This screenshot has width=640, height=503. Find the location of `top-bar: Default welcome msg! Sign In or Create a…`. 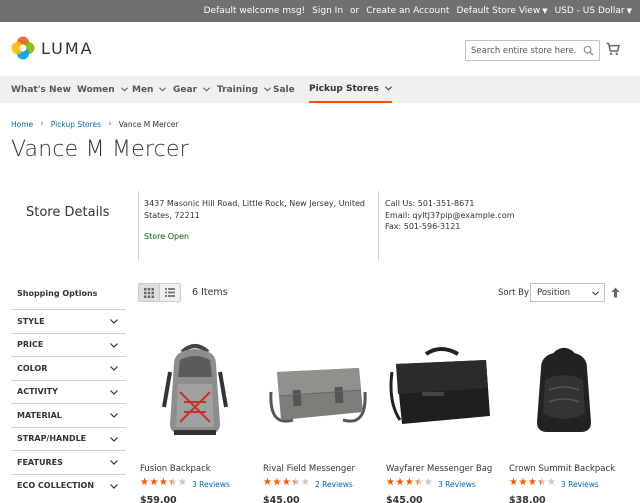

top-bar: Default welcome msg! Sign In or Create a… is located at coordinates (320, 11).